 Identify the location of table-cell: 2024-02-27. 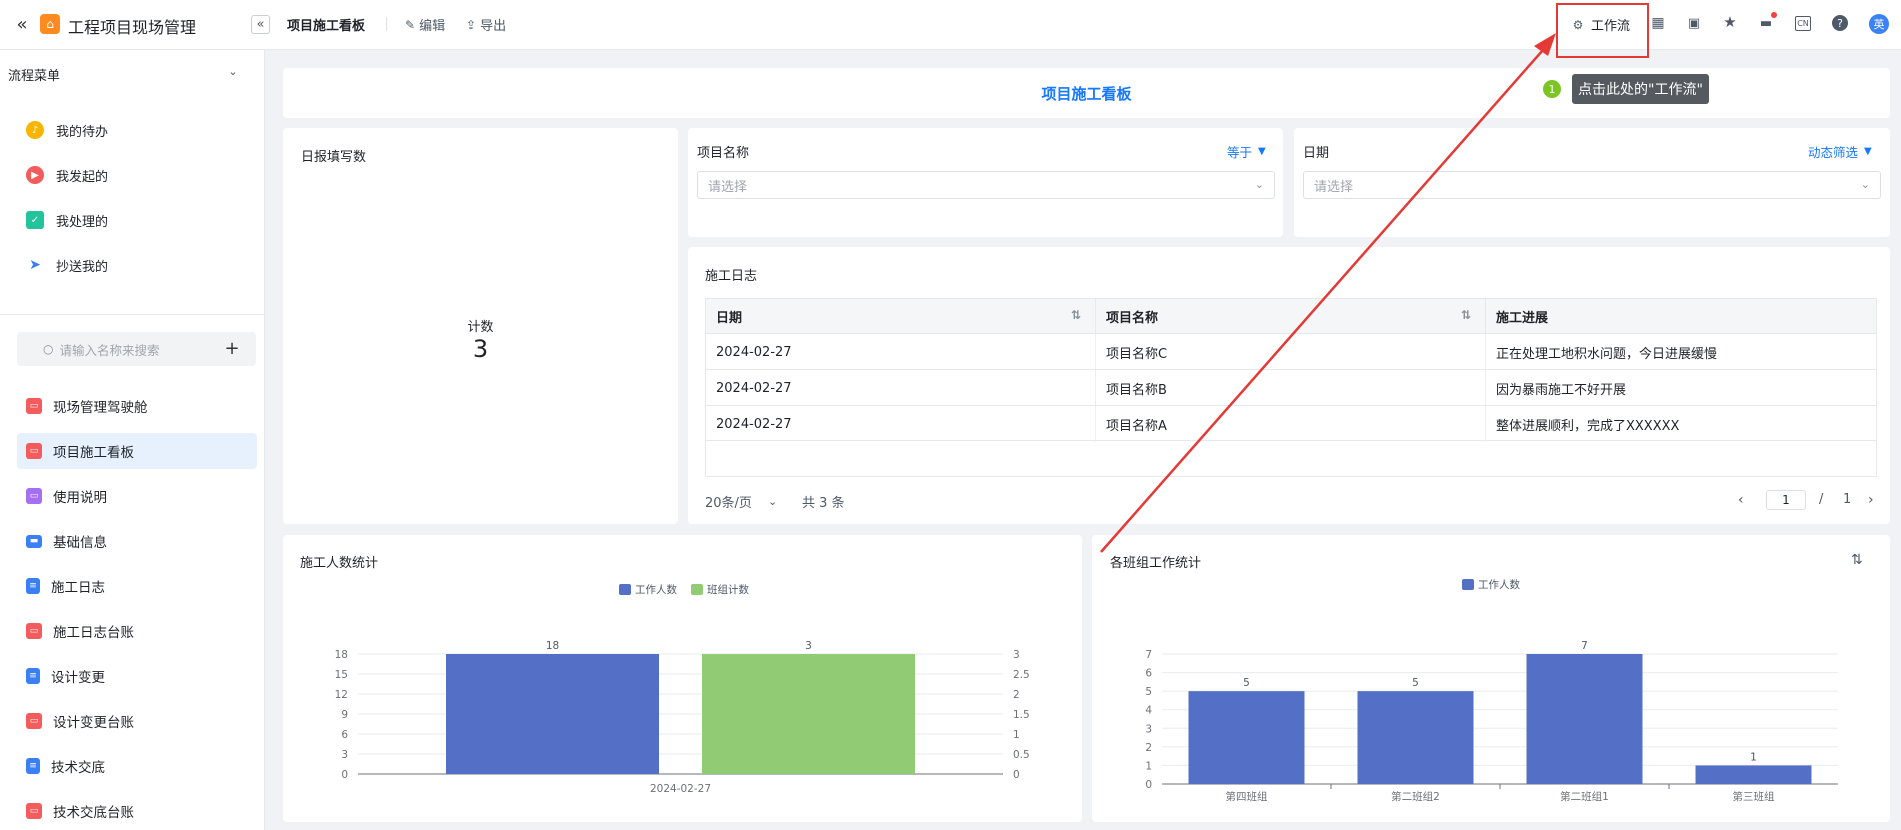
(901, 424).